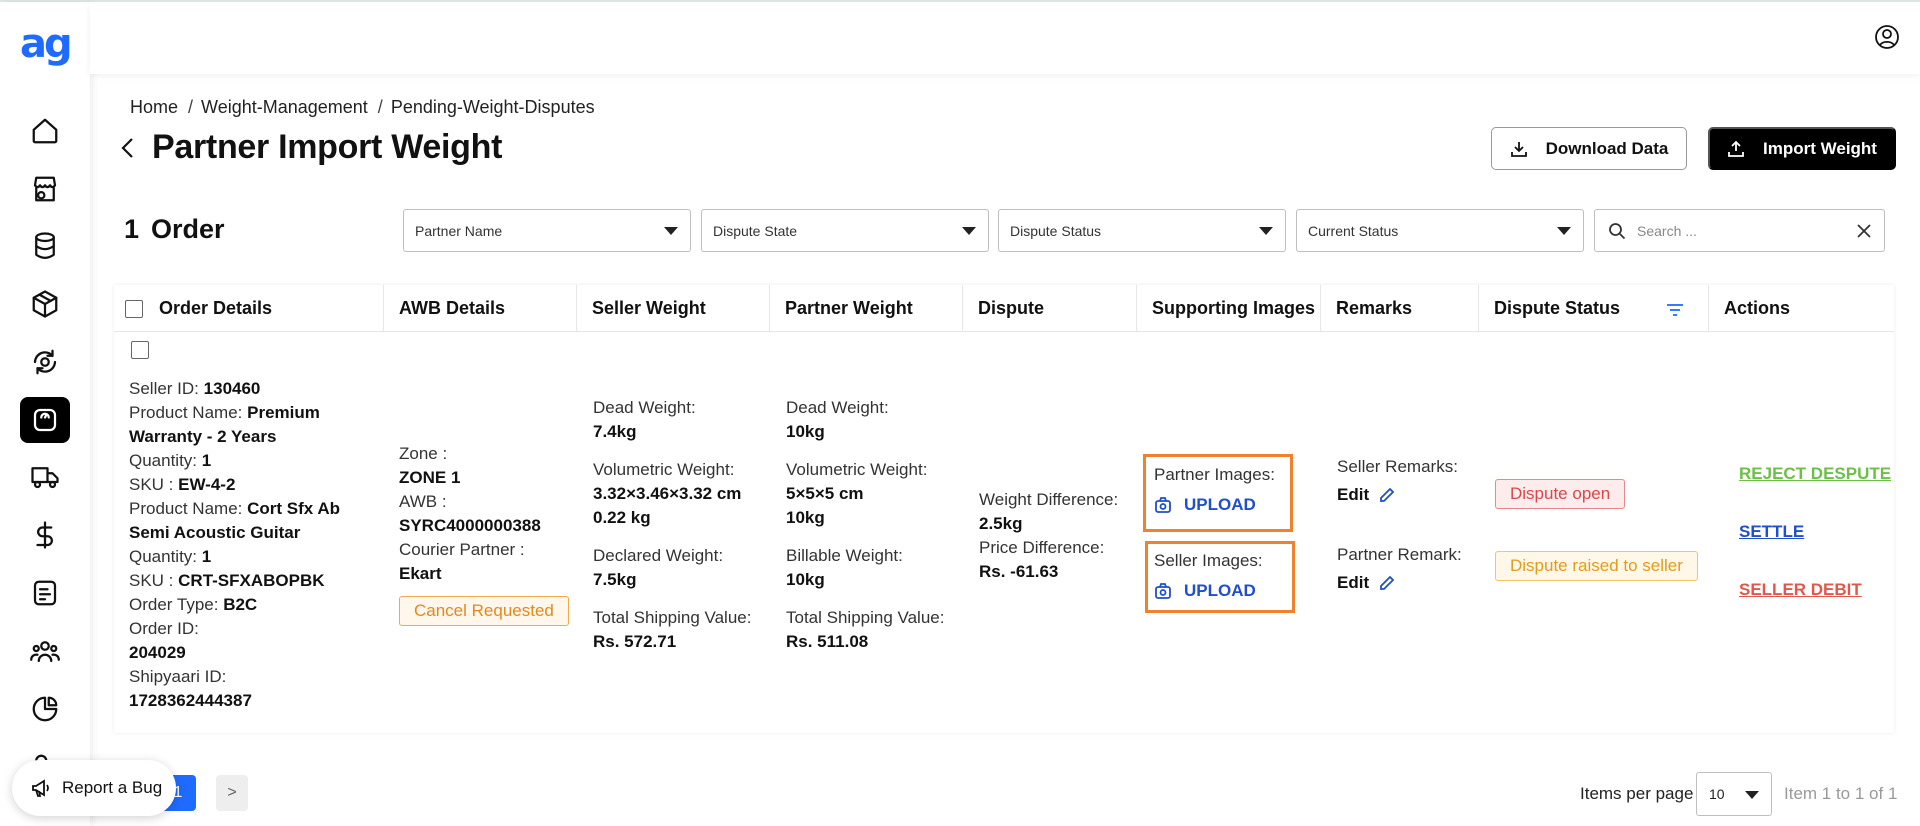 Image resolution: width=1920 pixels, height=826 pixels. Describe the element at coordinates (1771, 532) in the screenshot. I see `settle-link: SETTLE` at that location.